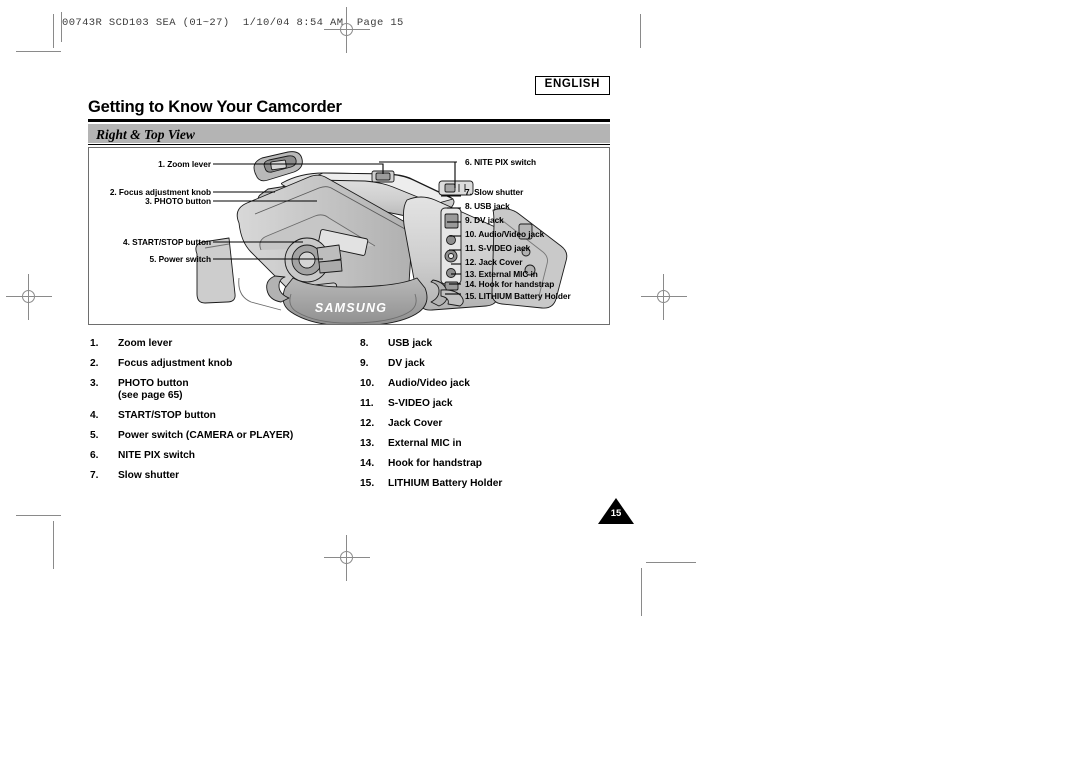 The height and width of the screenshot is (763, 1080). I want to click on list-item-number: 11., so click(367, 403).